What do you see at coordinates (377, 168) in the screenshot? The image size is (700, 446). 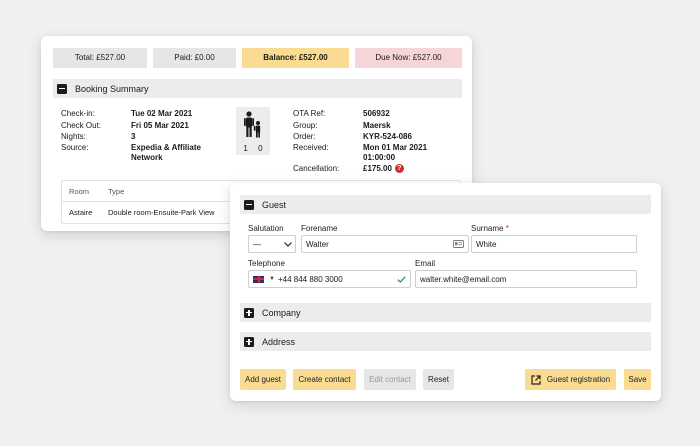 I see `cancellation-value: £175.00` at bounding box center [377, 168].